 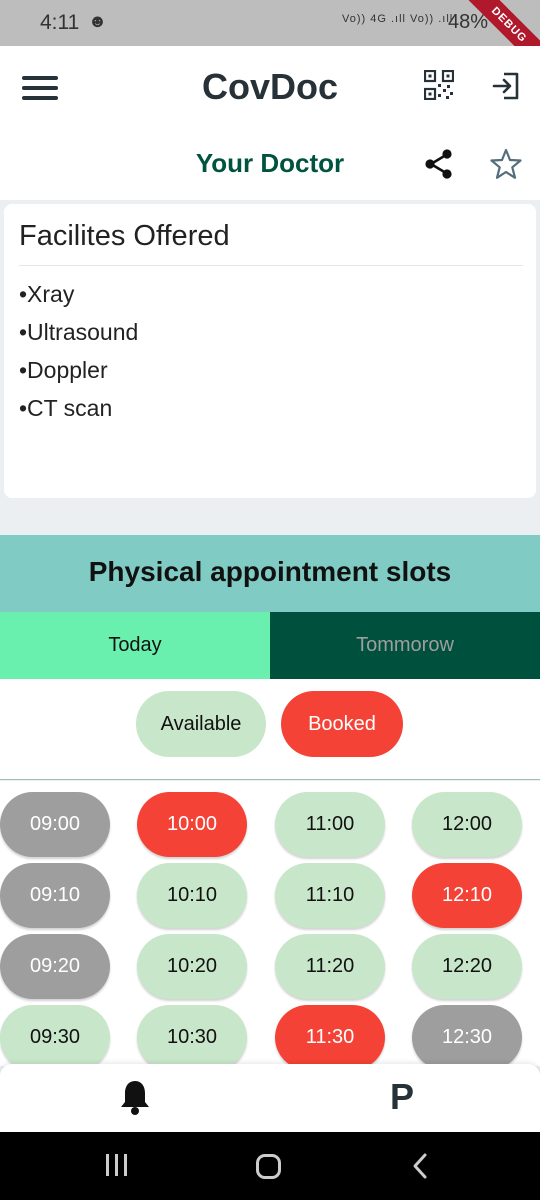 What do you see at coordinates (201, 724) in the screenshot?
I see `legend-available-chip: Available` at bounding box center [201, 724].